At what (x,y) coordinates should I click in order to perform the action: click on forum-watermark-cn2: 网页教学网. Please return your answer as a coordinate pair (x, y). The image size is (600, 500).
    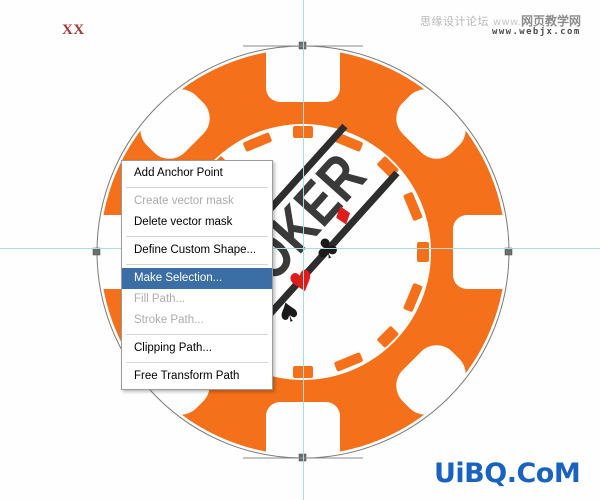
    Looking at the image, I should click on (551, 21).